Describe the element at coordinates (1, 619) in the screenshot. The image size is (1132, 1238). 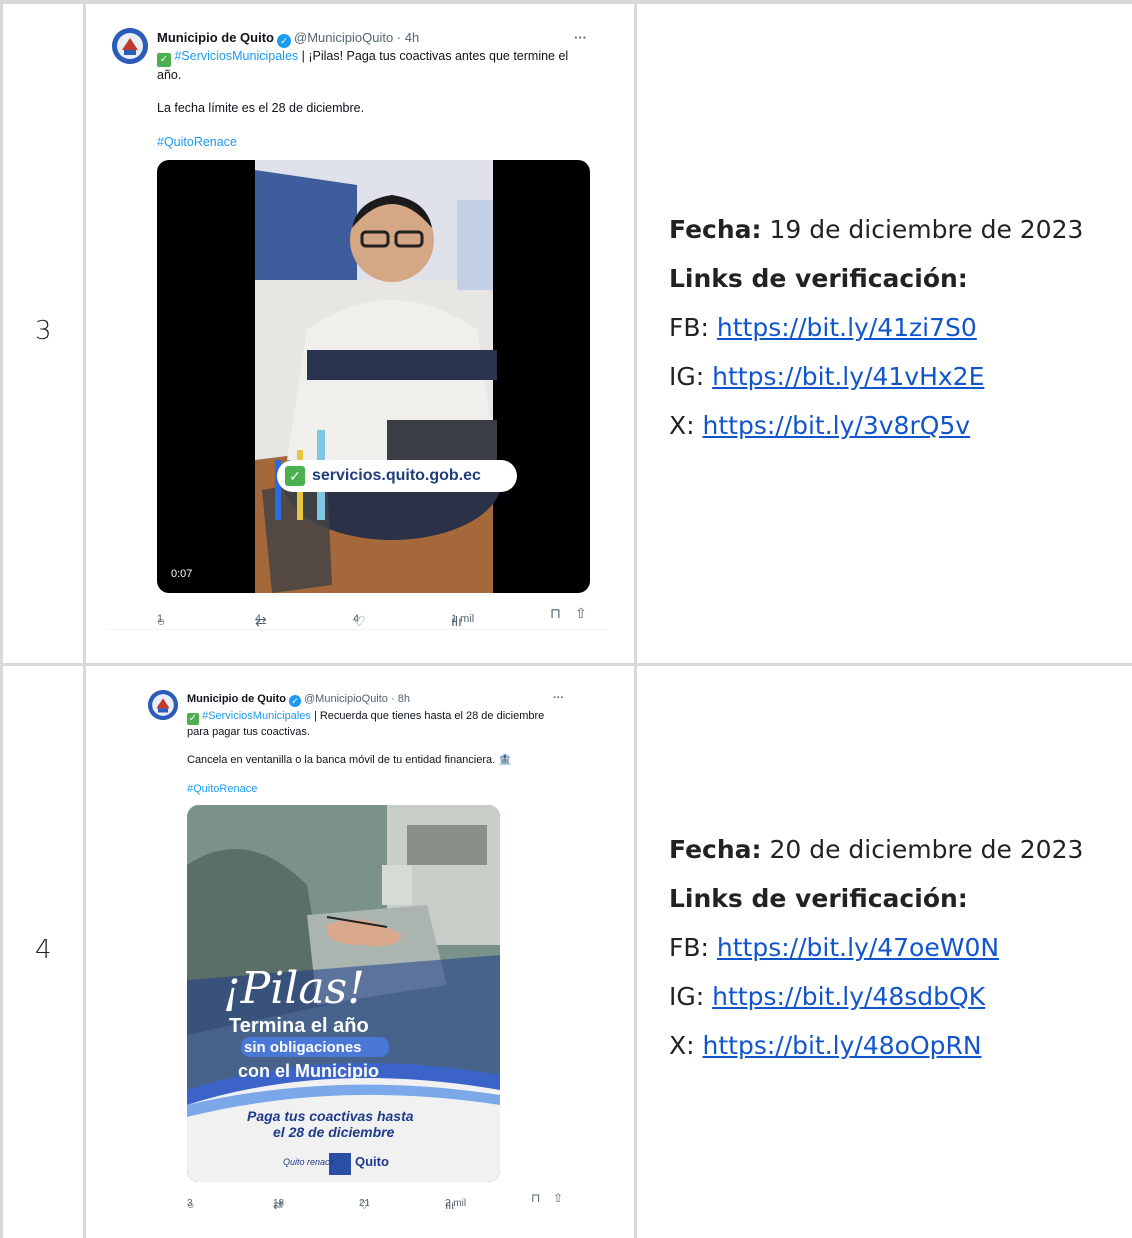
I see `table-left-border` at that location.